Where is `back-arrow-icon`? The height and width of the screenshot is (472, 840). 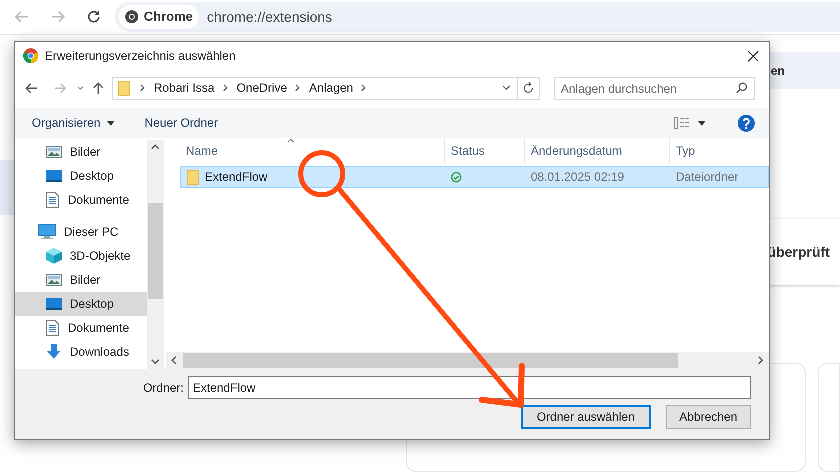 back-arrow-icon is located at coordinates (31, 88).